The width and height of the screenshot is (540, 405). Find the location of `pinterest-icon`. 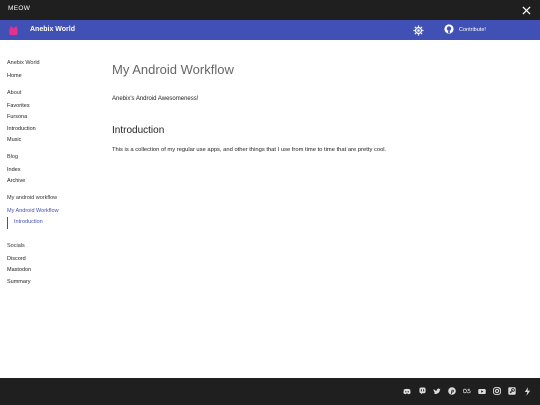

pinterest-icon is located at coordinates (452, 391).